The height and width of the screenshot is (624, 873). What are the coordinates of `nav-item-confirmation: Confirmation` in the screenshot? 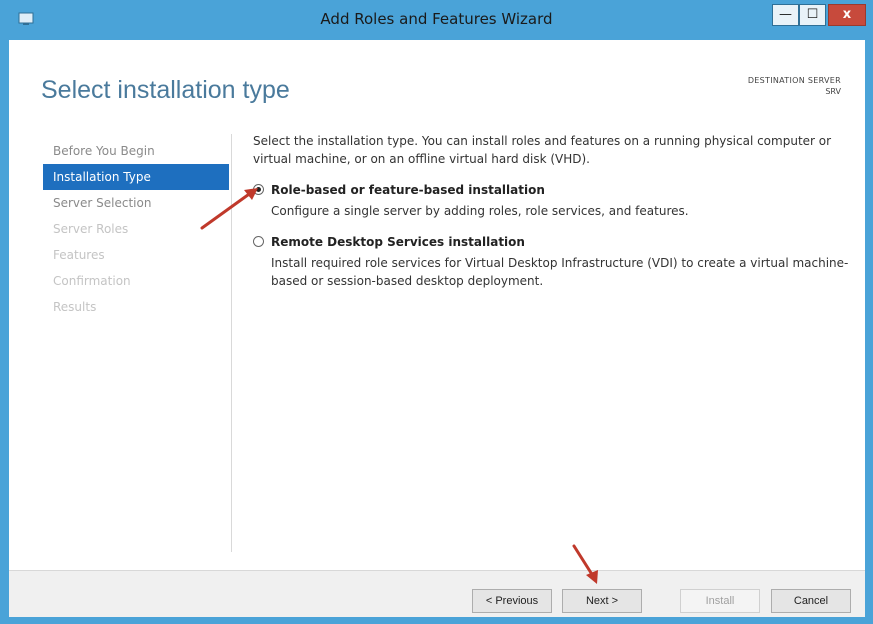 It's located at (92, 281).